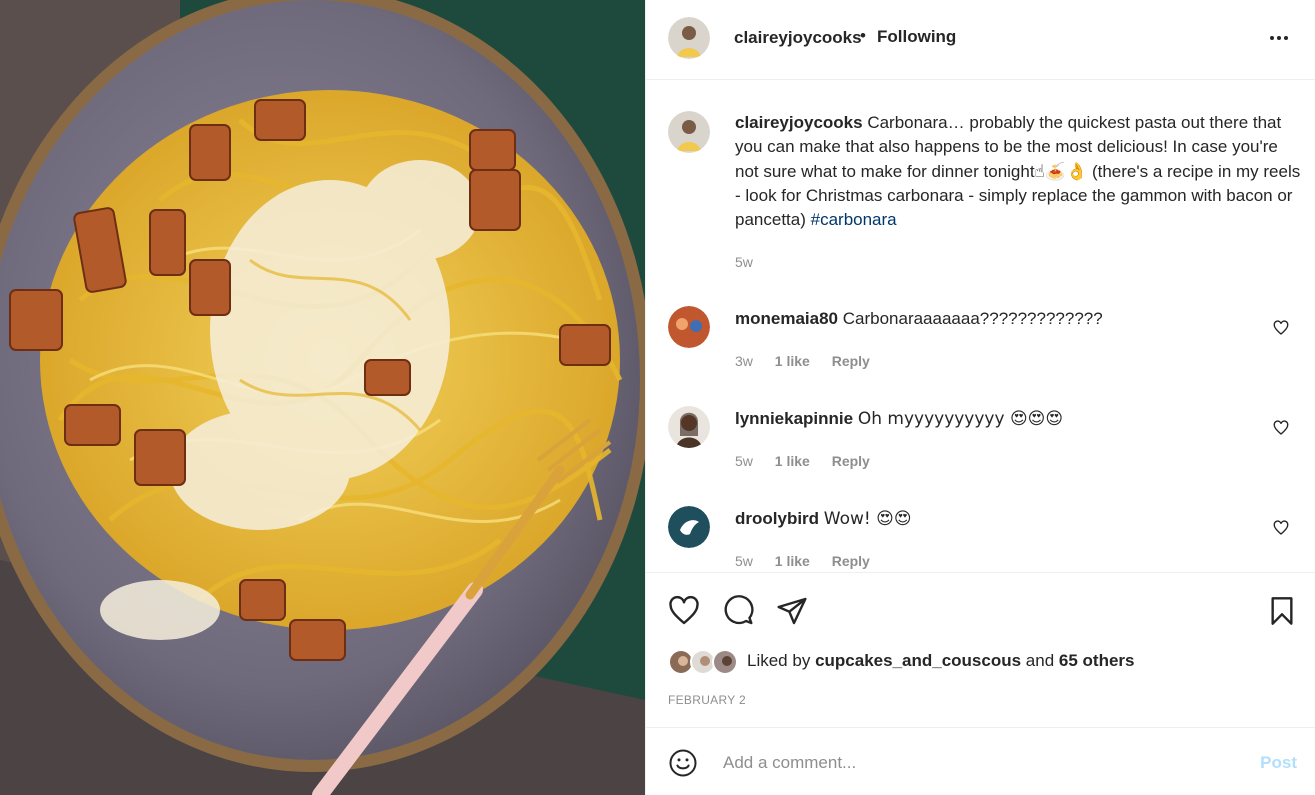 This screenshot has height=795, width=1315. What do you see at coordinates (972, 318) in the screenshot?
I see `comment-text: Carbonaraaaaaaa?????????????` at bounding box center [972, 318].